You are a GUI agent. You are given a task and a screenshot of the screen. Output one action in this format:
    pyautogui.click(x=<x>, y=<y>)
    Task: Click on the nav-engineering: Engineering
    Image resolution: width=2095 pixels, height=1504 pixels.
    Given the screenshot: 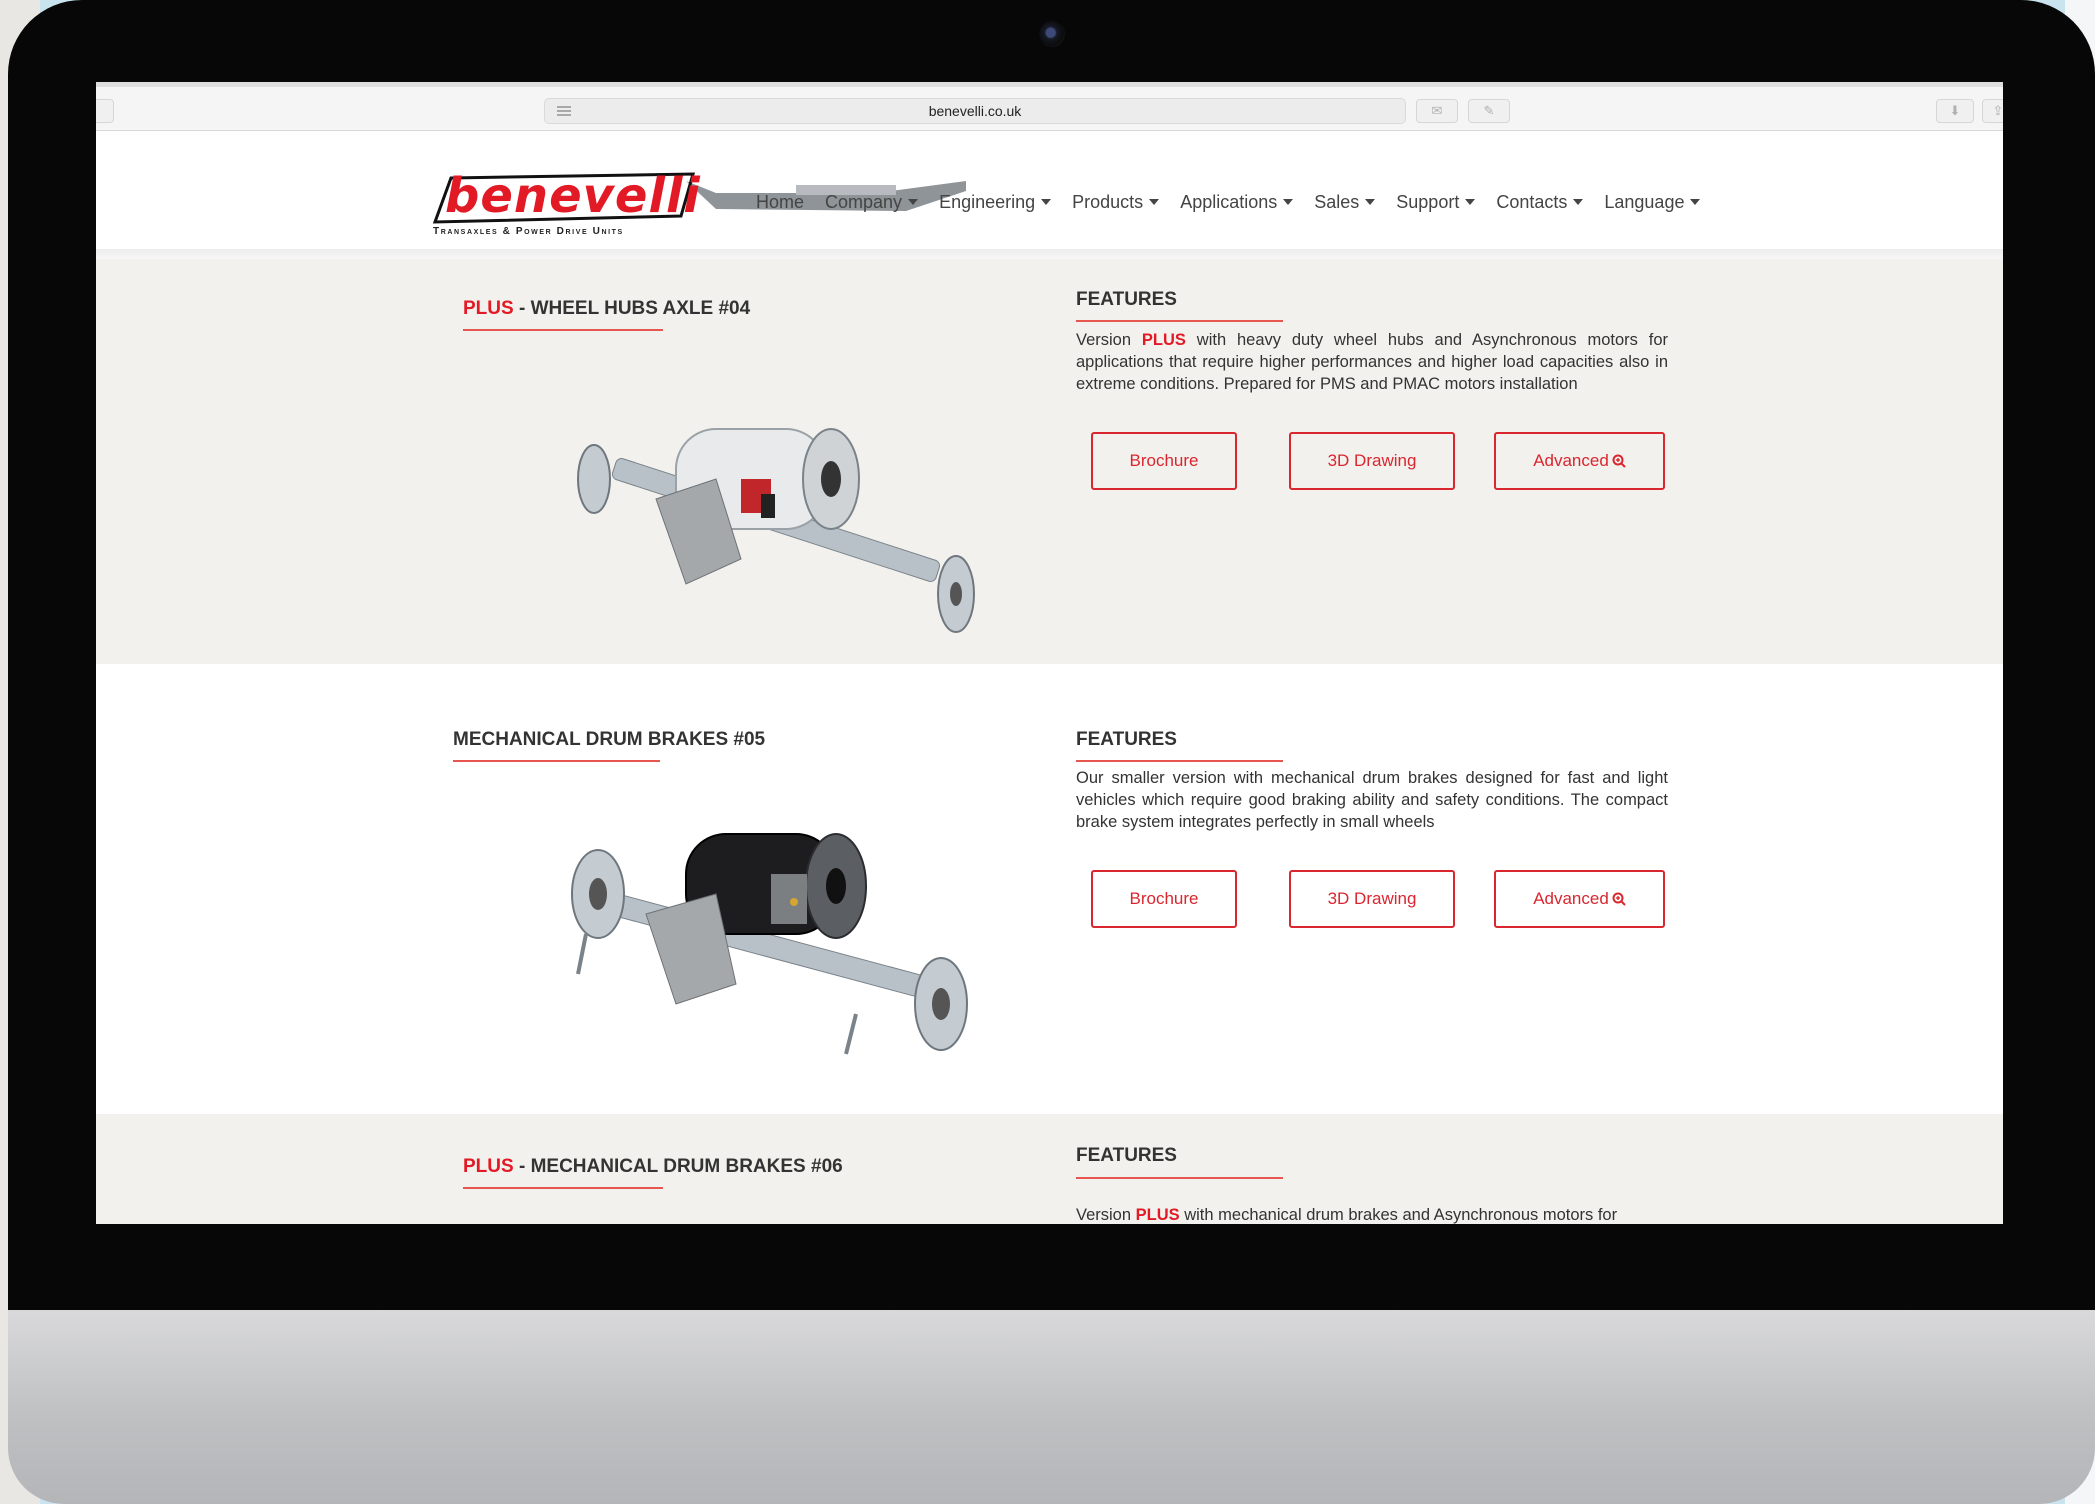 What is the action you would take?
    pyautogui.click(x=995, y=202)
    